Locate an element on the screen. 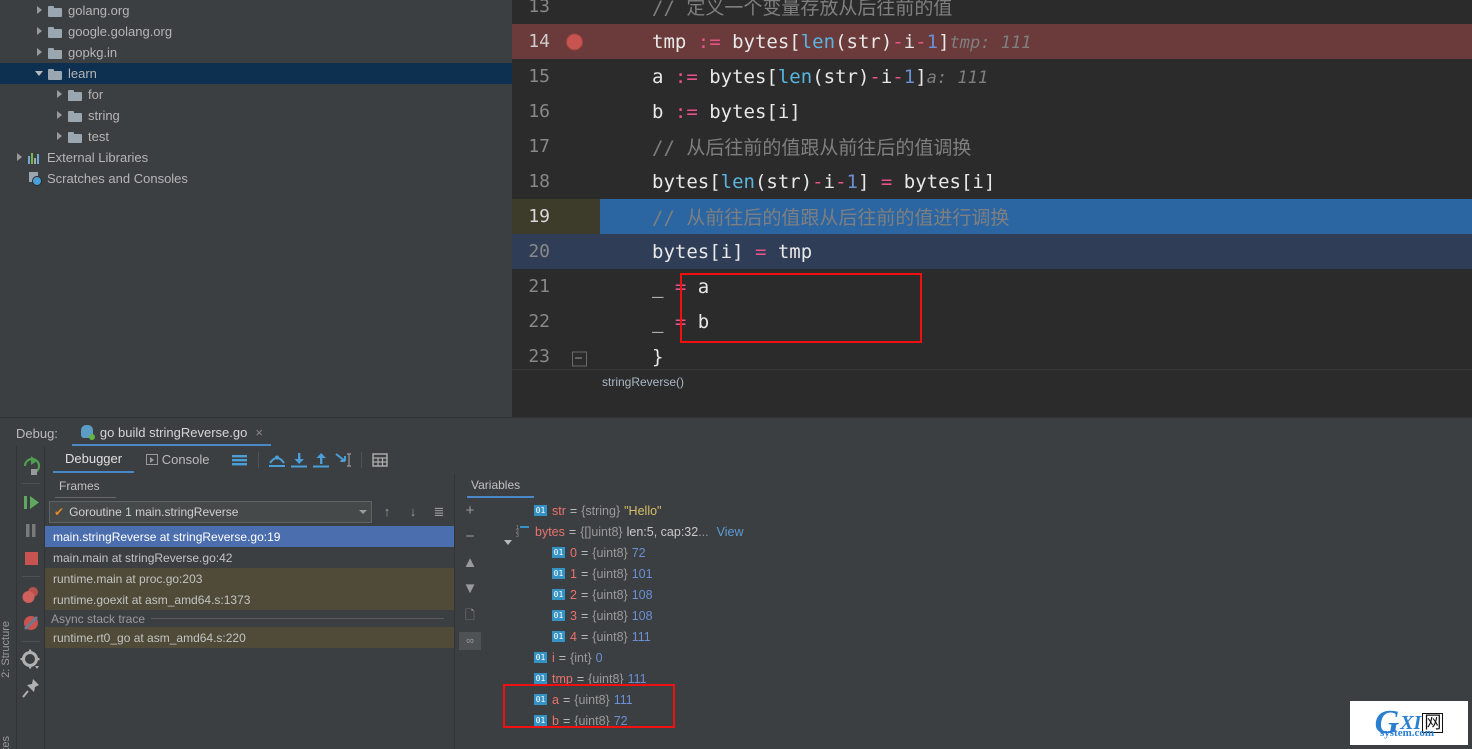 Image resolution: width=1472 pixels, height=749 pixels. frame-row: runtime.rt0_go at asm_amd64.s:220 is located at coordinates (249, 637).